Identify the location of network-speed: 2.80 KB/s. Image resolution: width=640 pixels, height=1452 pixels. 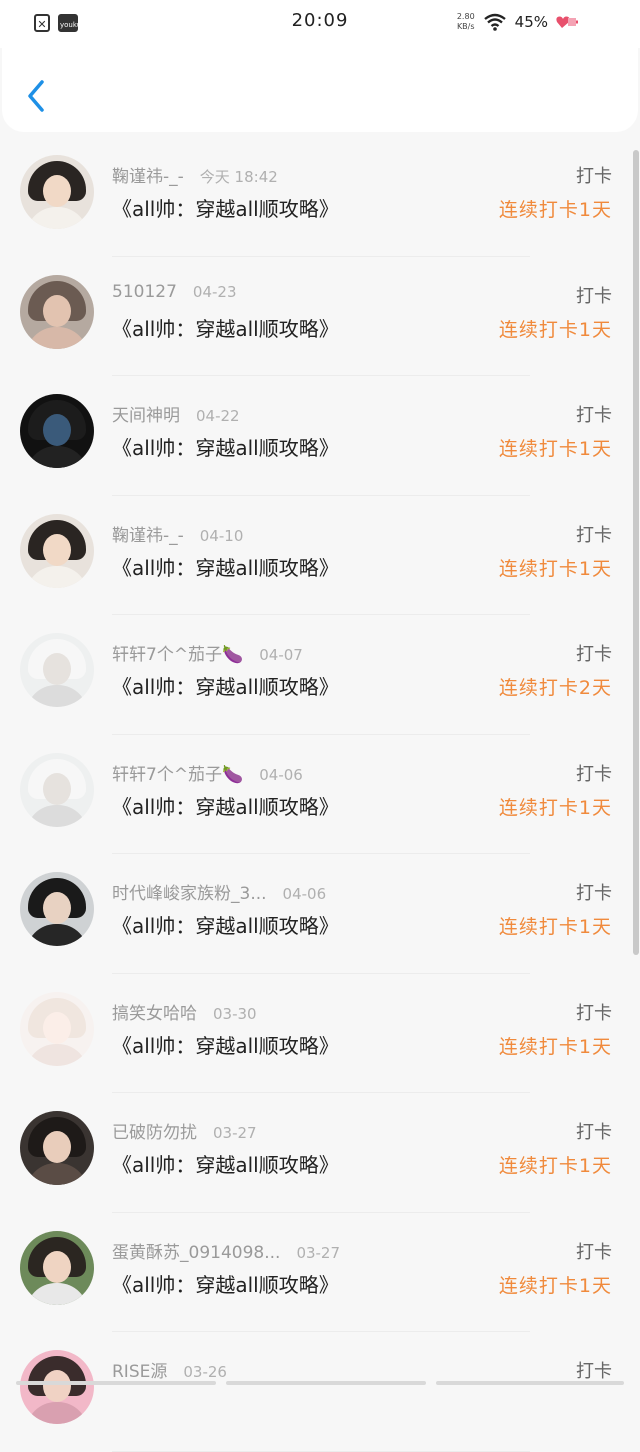
(466, 22).